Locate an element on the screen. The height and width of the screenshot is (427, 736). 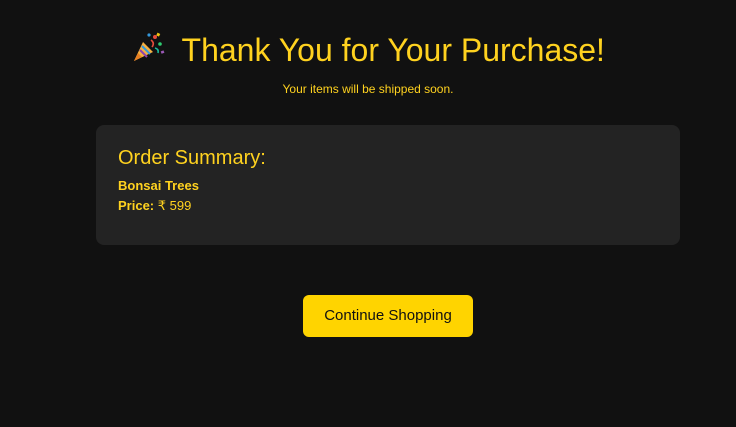
page-title: Thank You for Your Purchase! is located at coordinates (393, 50).